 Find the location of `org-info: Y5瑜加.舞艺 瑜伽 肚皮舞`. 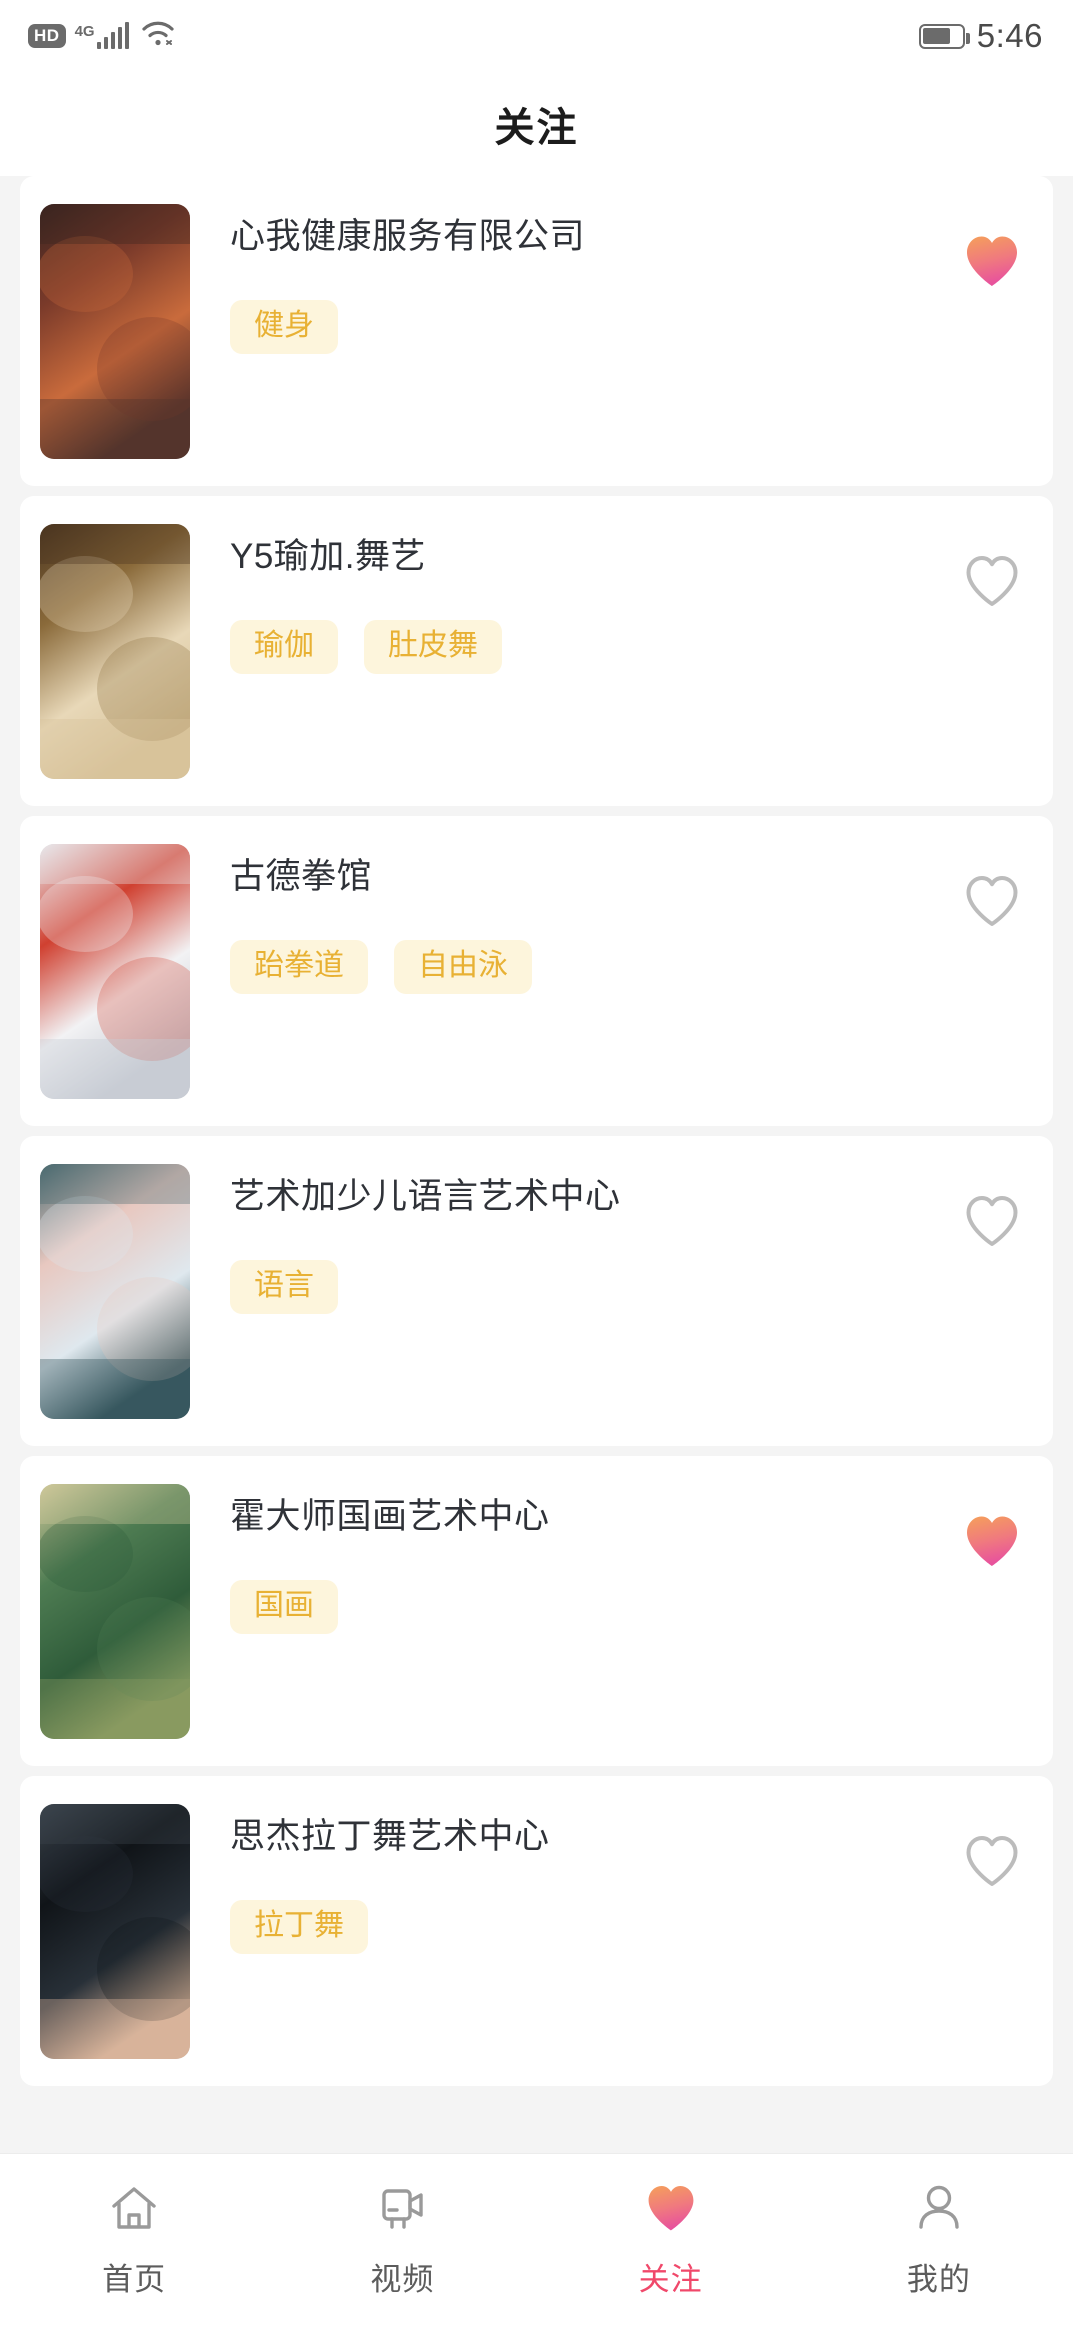

org-info: Y5瑜加.舞艺 瑜伽 肚皮舞 is located at coordinates (606, 665).